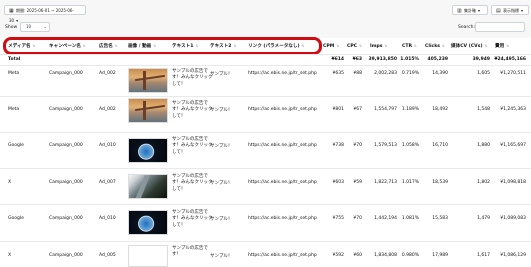 The width and height of the screenshot is (531, 267). Describe the element at coordinates (45, 26) in the screenshot. I see `chevron-down-icon: ⌄` at that location.